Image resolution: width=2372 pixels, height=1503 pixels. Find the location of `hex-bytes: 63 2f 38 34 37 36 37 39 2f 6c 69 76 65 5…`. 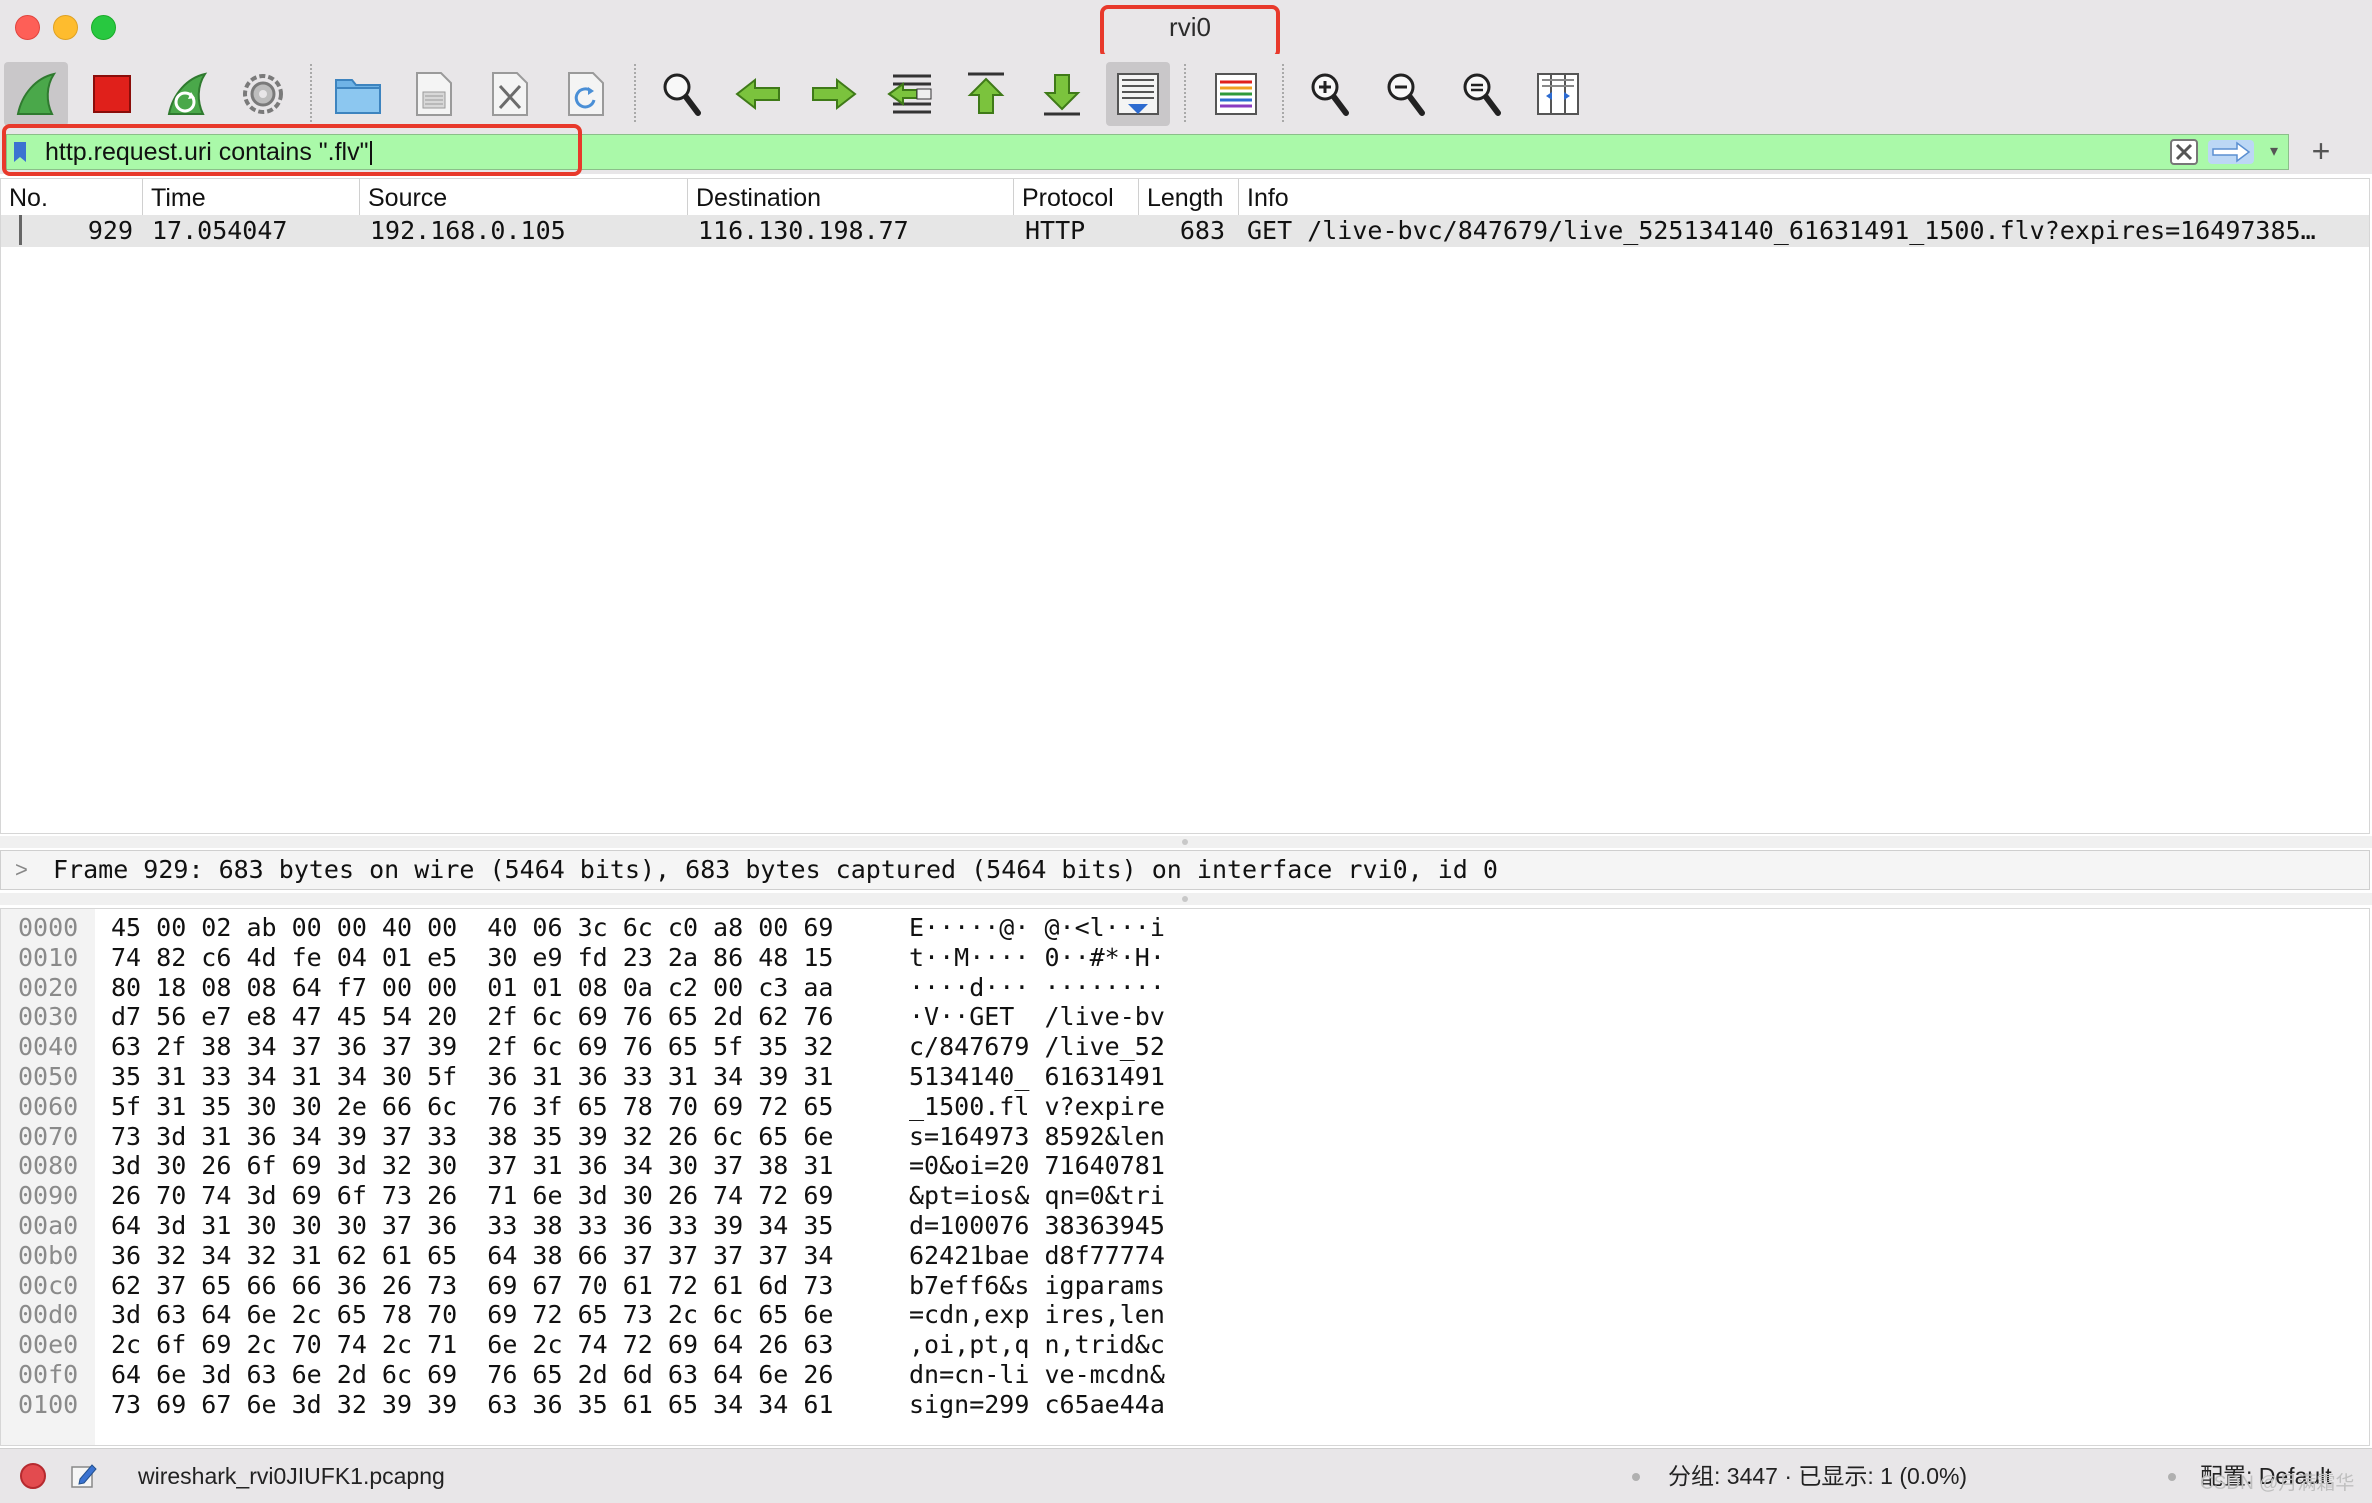

hex-bytes: 63 2f 38 34 37 36 37 39 2f 6c 69 76 65 5… is located at coordinates (472, 1047).